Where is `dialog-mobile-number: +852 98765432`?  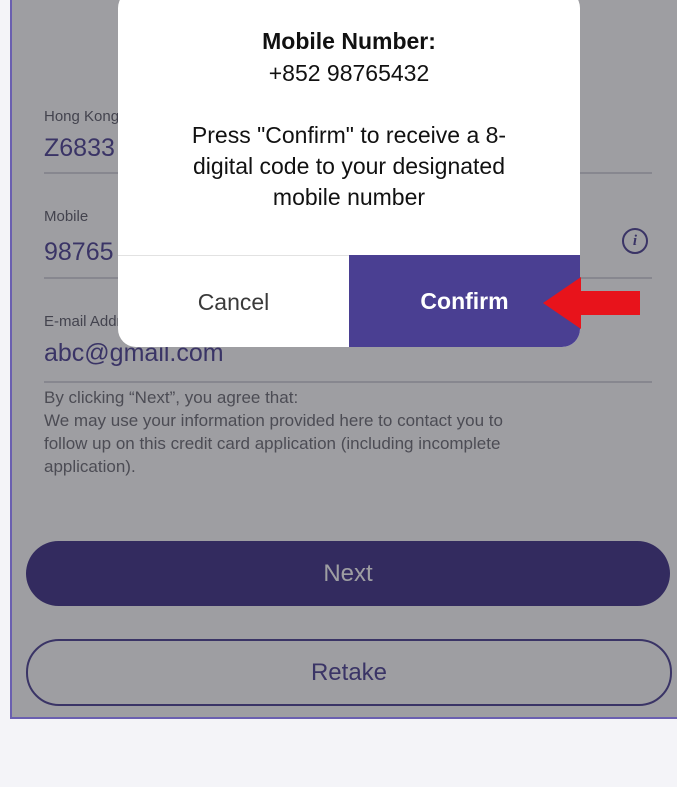
dialog-mobile-number: +852 98765432 is located at coordinates (349, 73).